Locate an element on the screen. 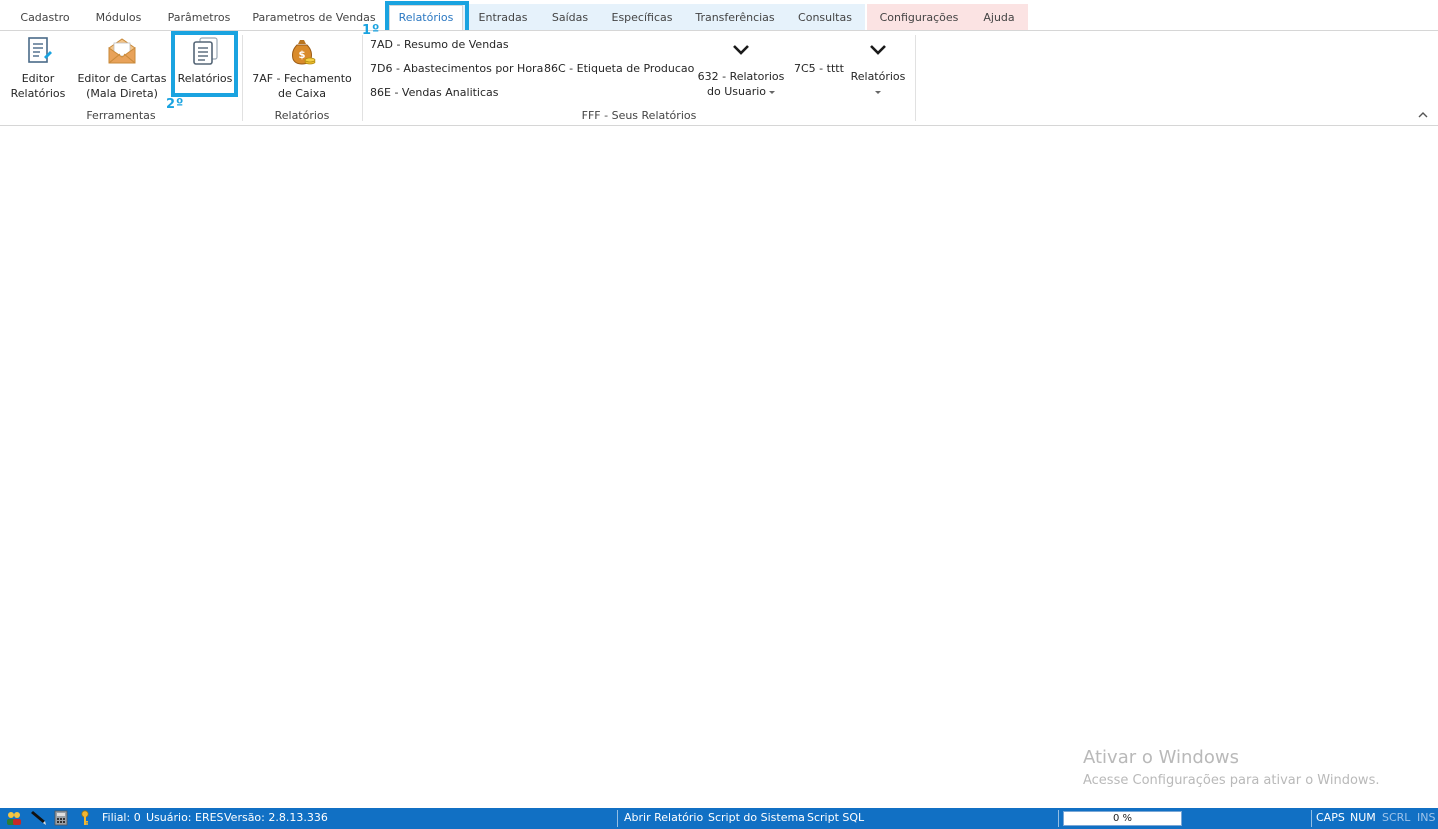 Image resolution: width=1438 pixels, height=829 pixels. money-bag-icon: $ is located at coordinates (304, 52).